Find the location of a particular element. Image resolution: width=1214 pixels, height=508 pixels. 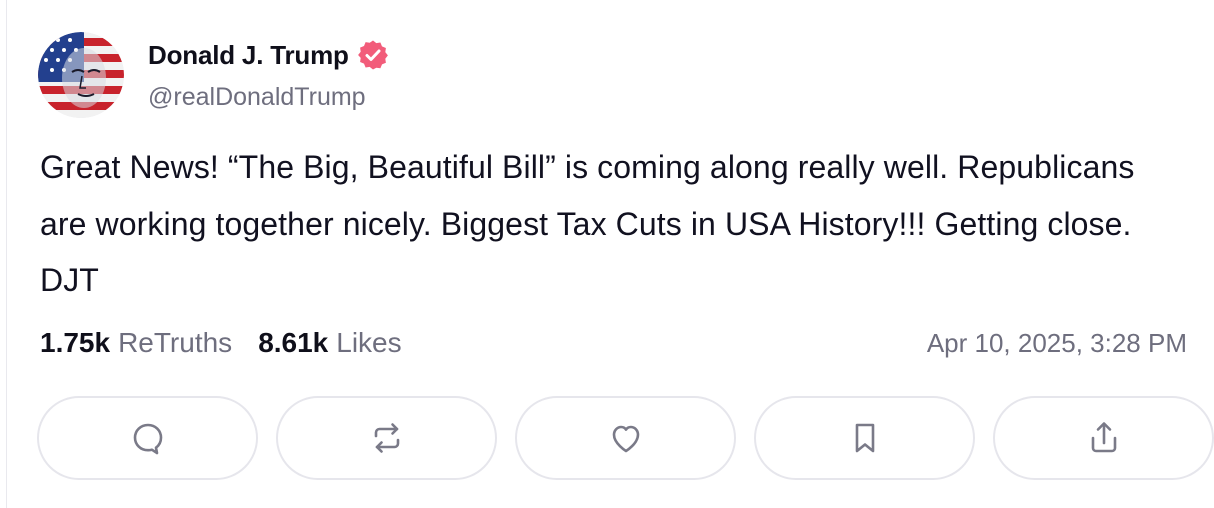

likes-count: 8.61k is located at coordinates (293, 343).